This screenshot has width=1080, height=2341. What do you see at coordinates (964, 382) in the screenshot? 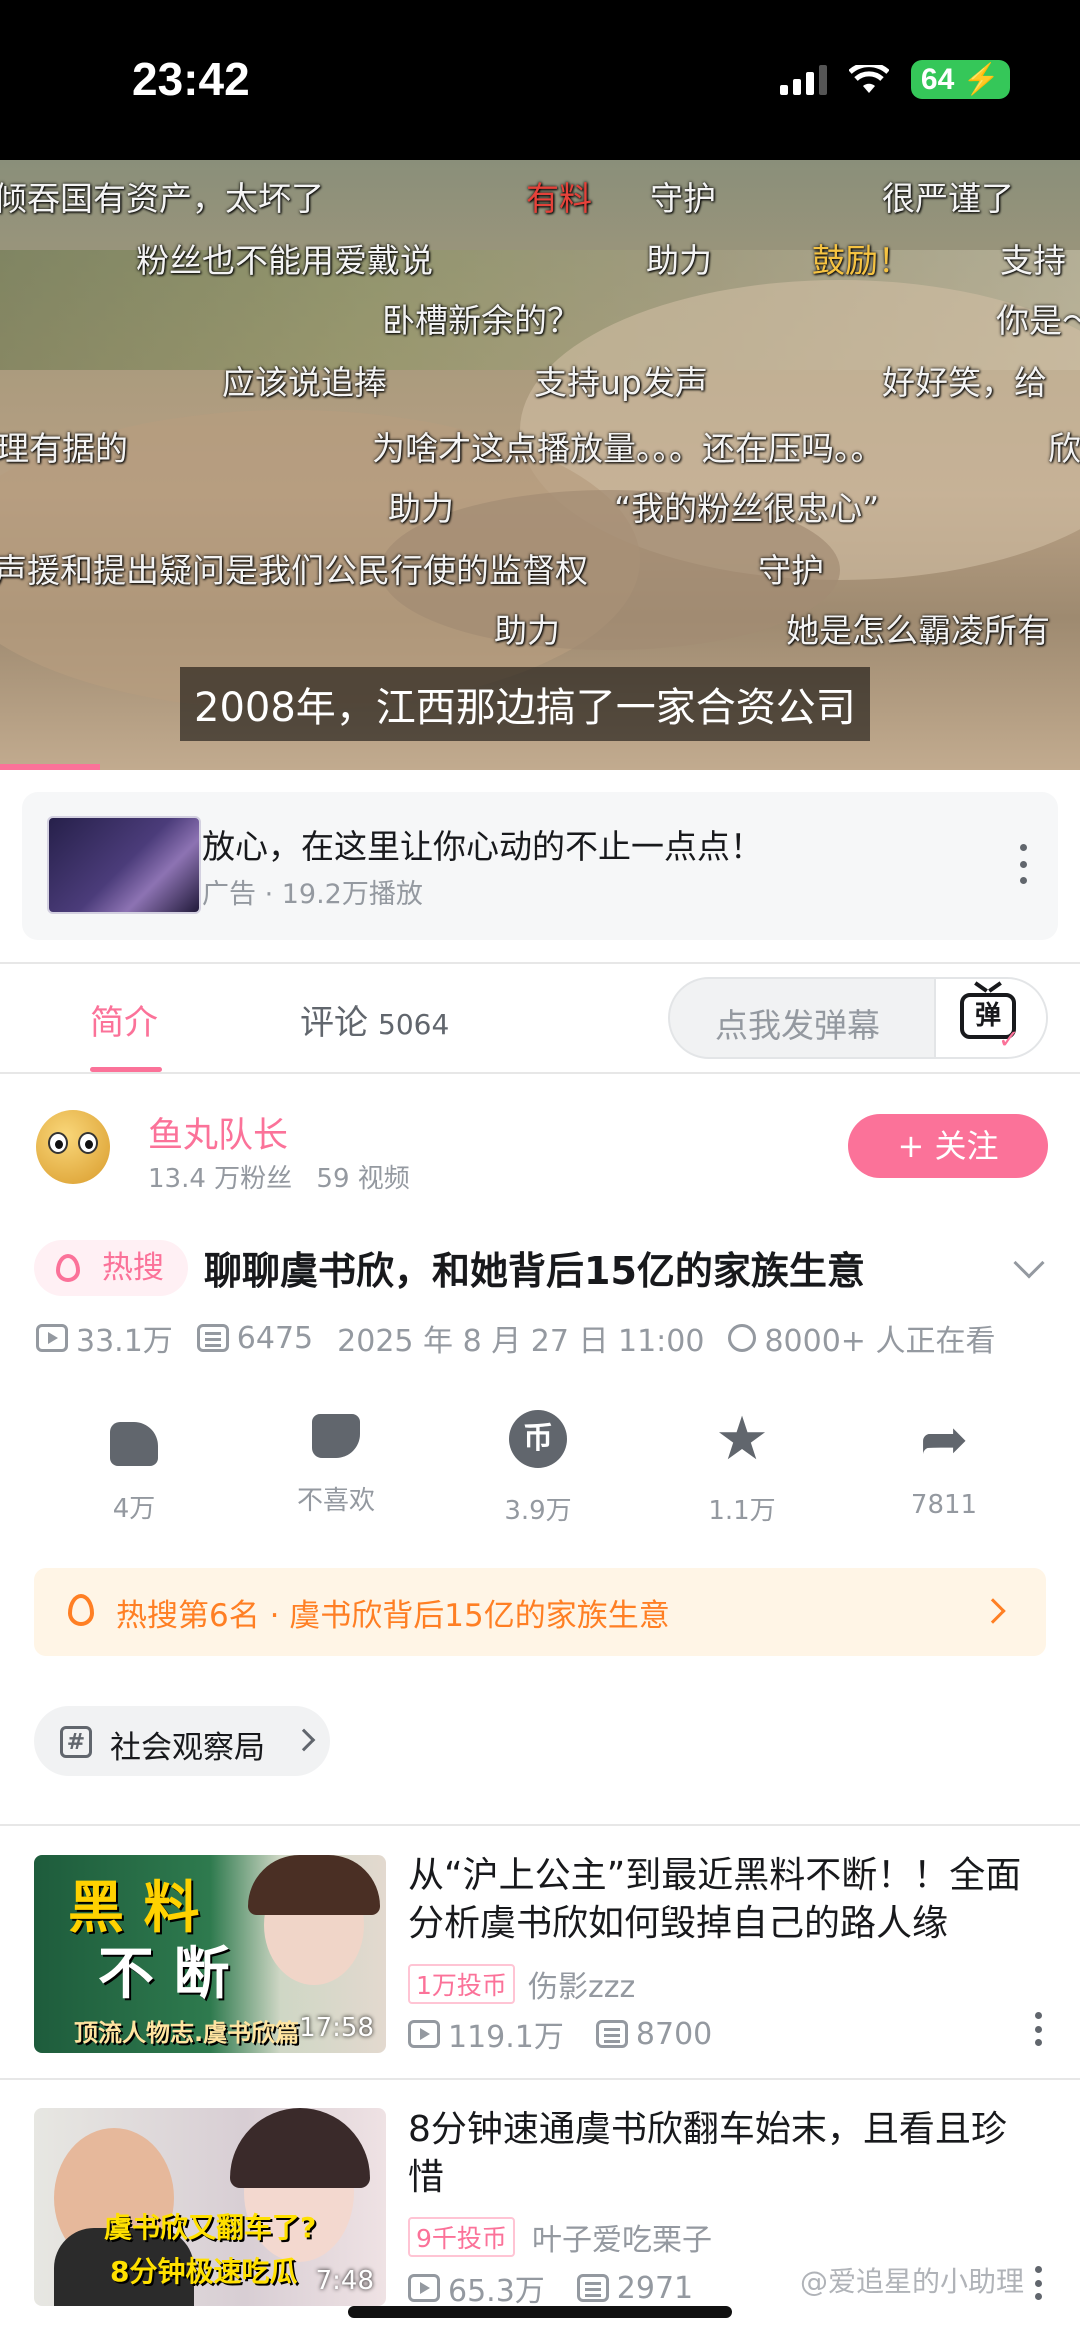
I see `danmaku-comment: 好好笑，给` at bounding box center [964, 382].